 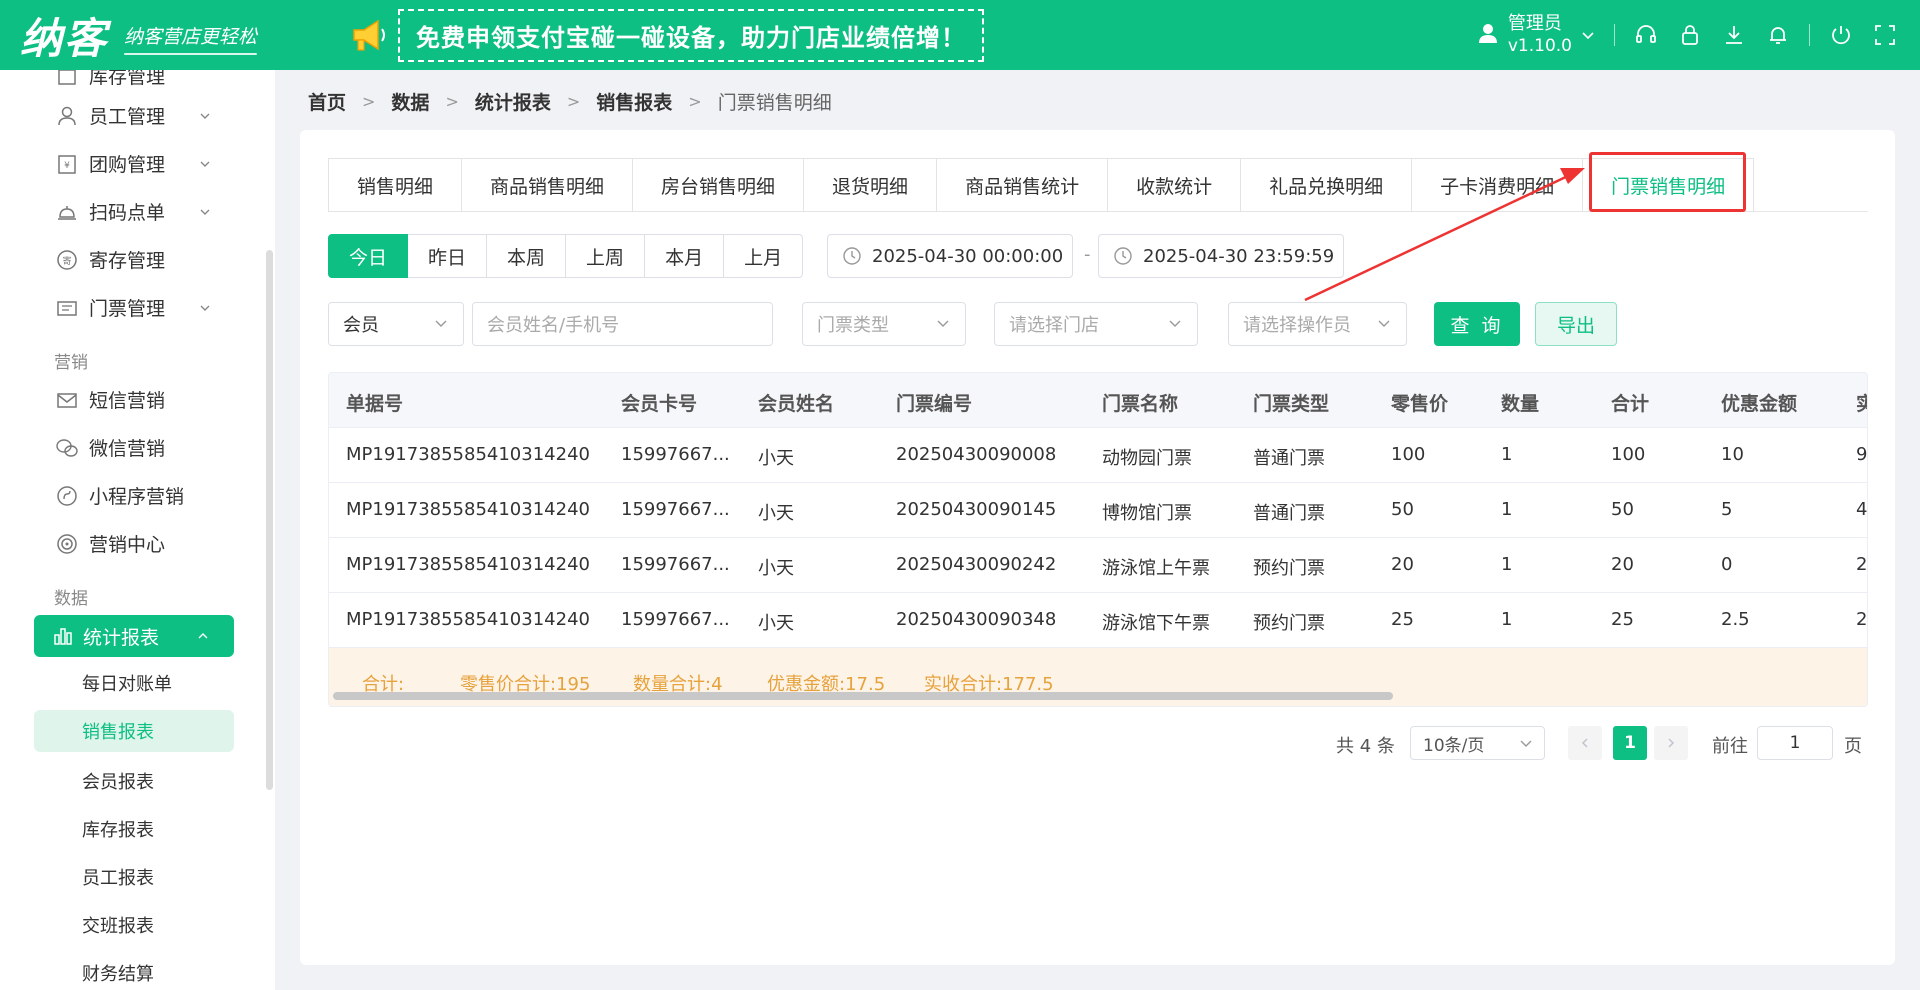 What do you see at coordinates (448, 256) in the screenshot?
I see `date-btn-yesterday: 昨日` at bounding box center [448, 256].